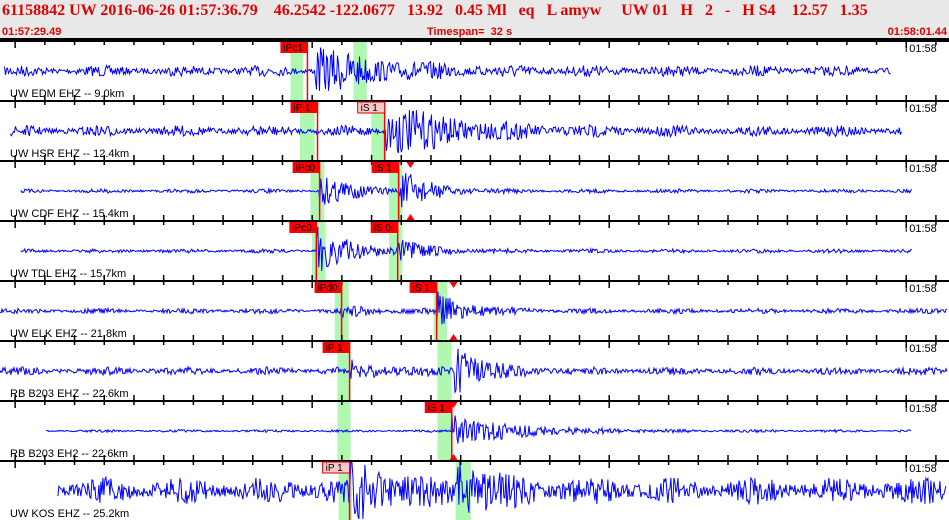  I want to click on channel-row: 01:58 iP 1 UW KOS EHZ -- 25.2km, so click(474, 487).